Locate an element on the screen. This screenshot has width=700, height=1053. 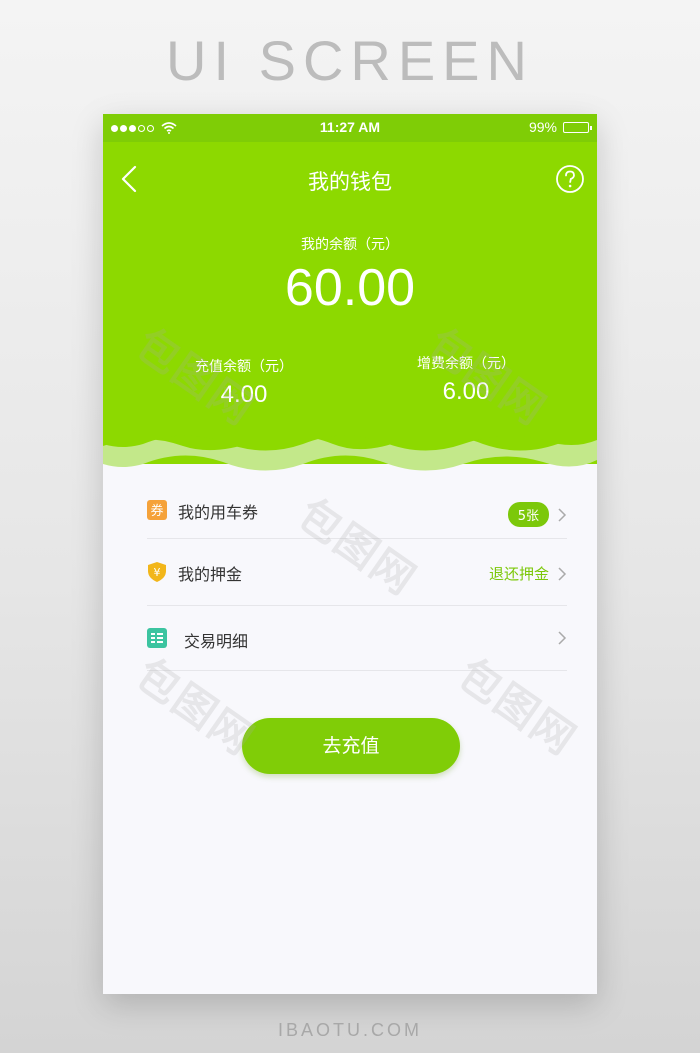
poster-title: UI SCREEN is located at coordinates (350, 60).